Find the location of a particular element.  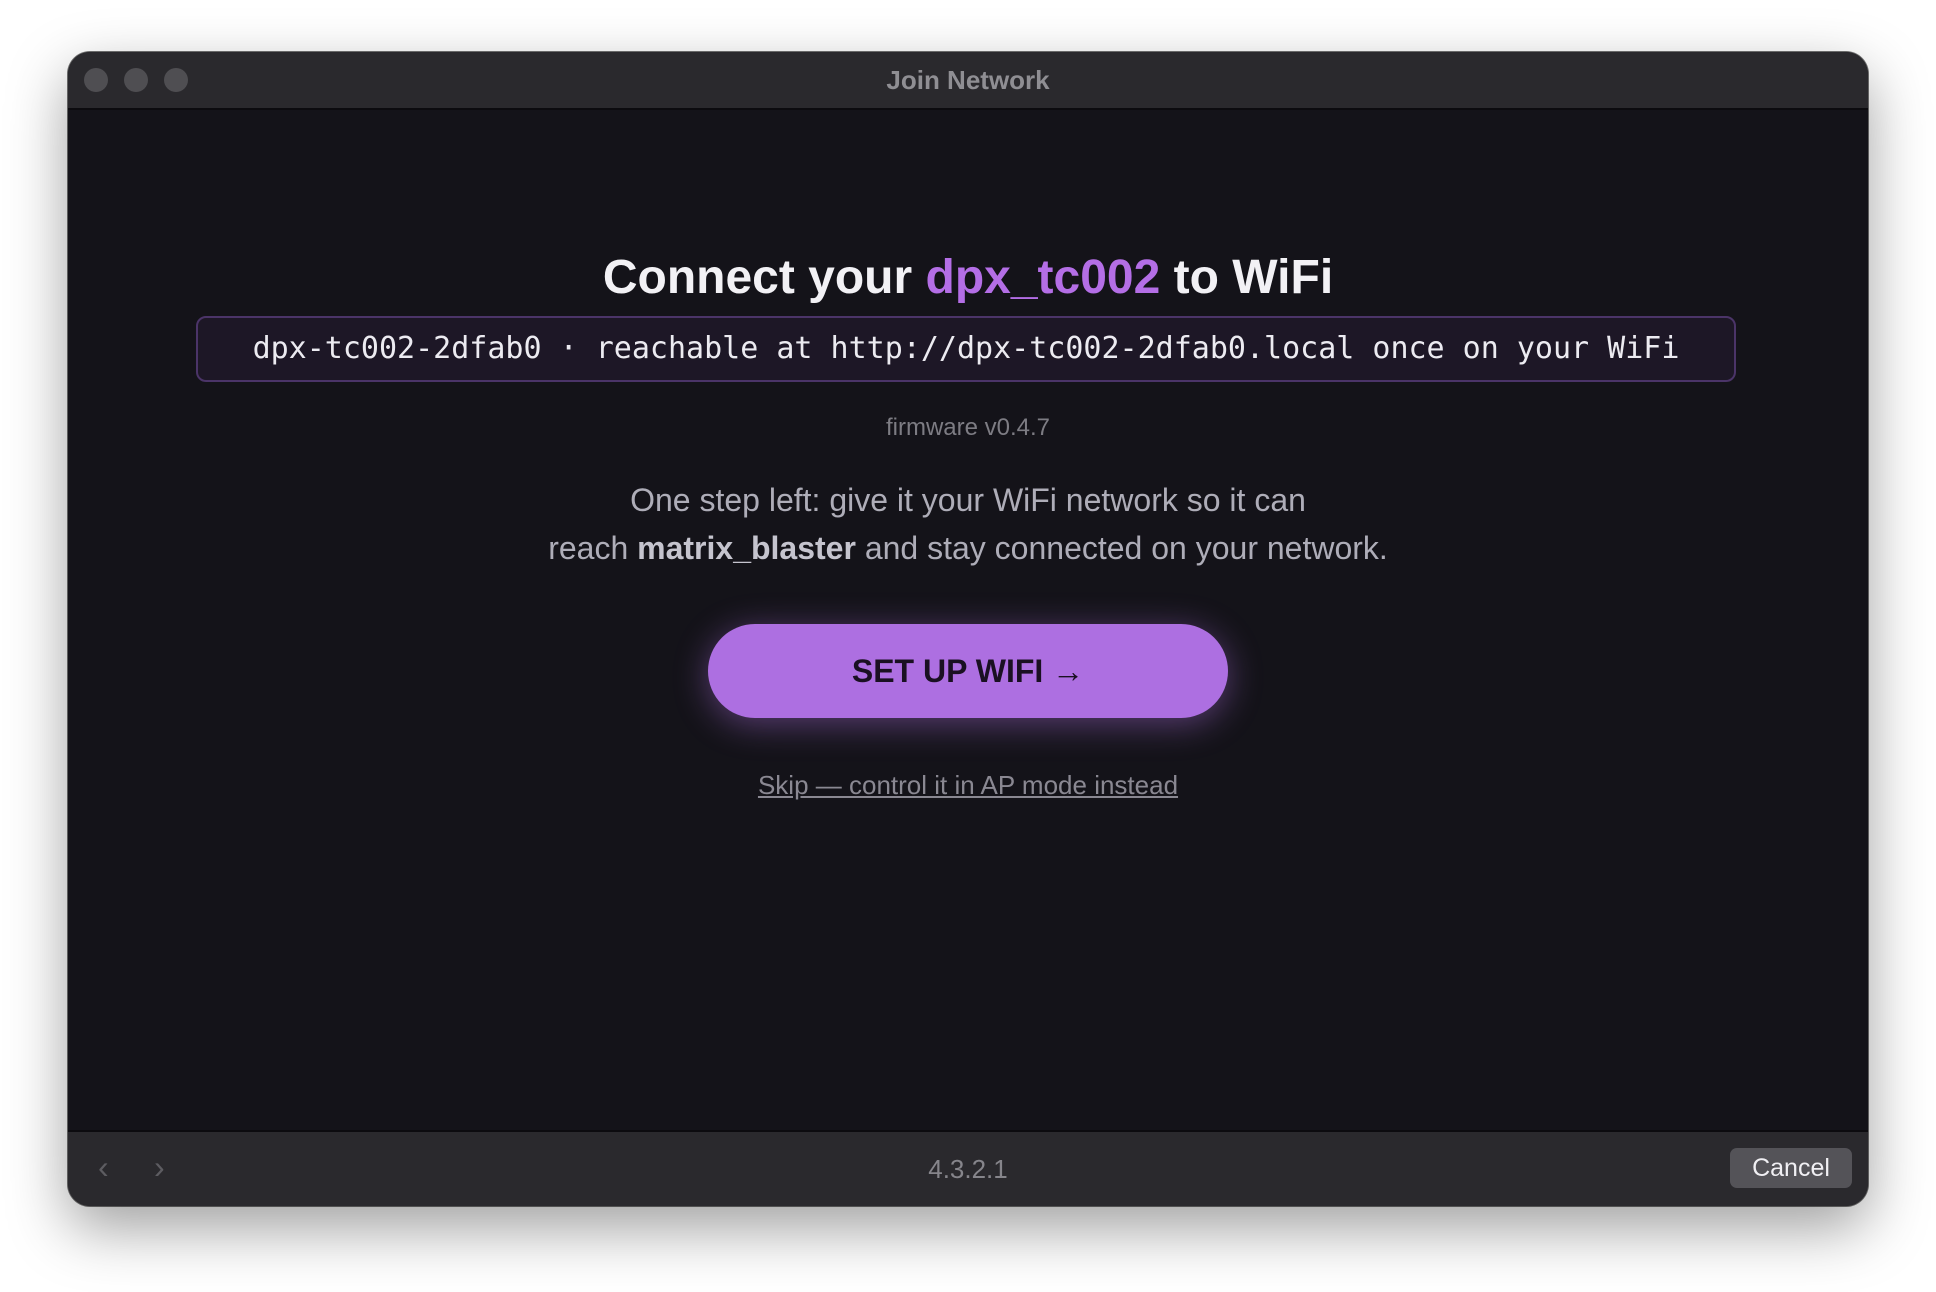

skip-container: Skip — control it in AP mode instead is located at coordinates (968, 785).